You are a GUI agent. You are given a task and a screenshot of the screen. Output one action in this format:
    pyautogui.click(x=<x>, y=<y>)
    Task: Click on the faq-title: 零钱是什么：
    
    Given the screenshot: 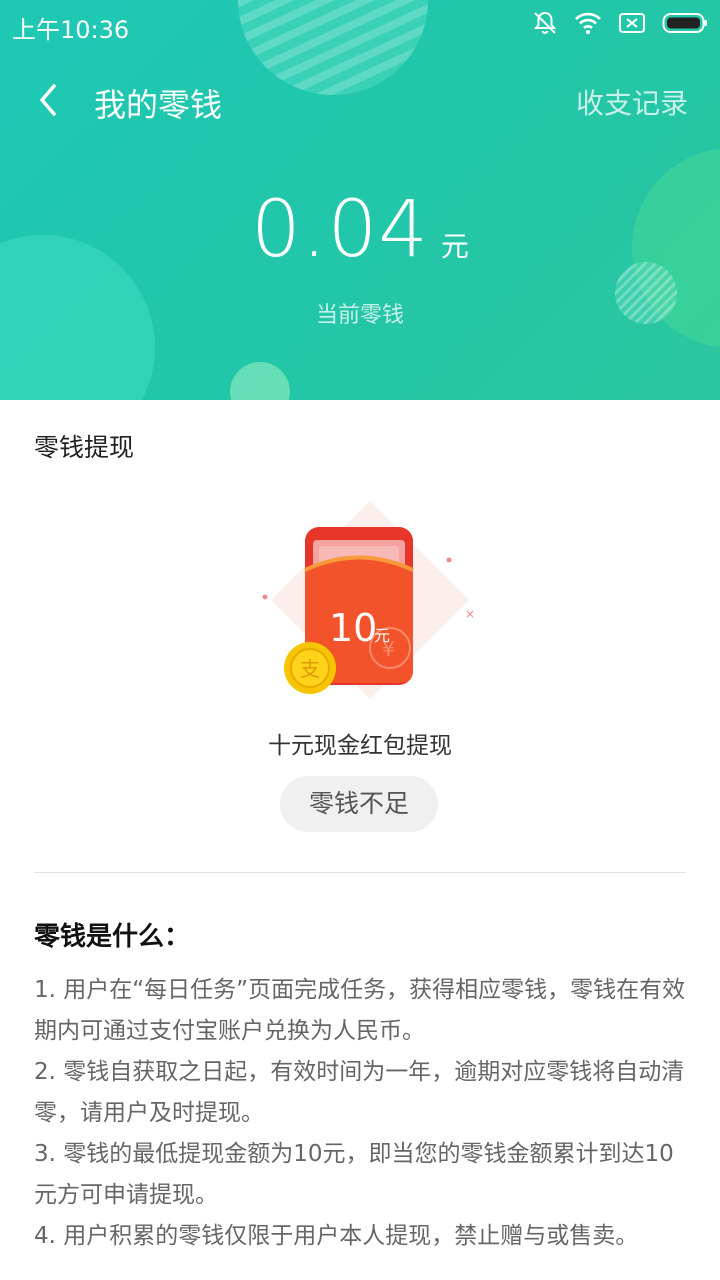 What is the action you would take?
    pyautogui.click(x=112, y=937)
    